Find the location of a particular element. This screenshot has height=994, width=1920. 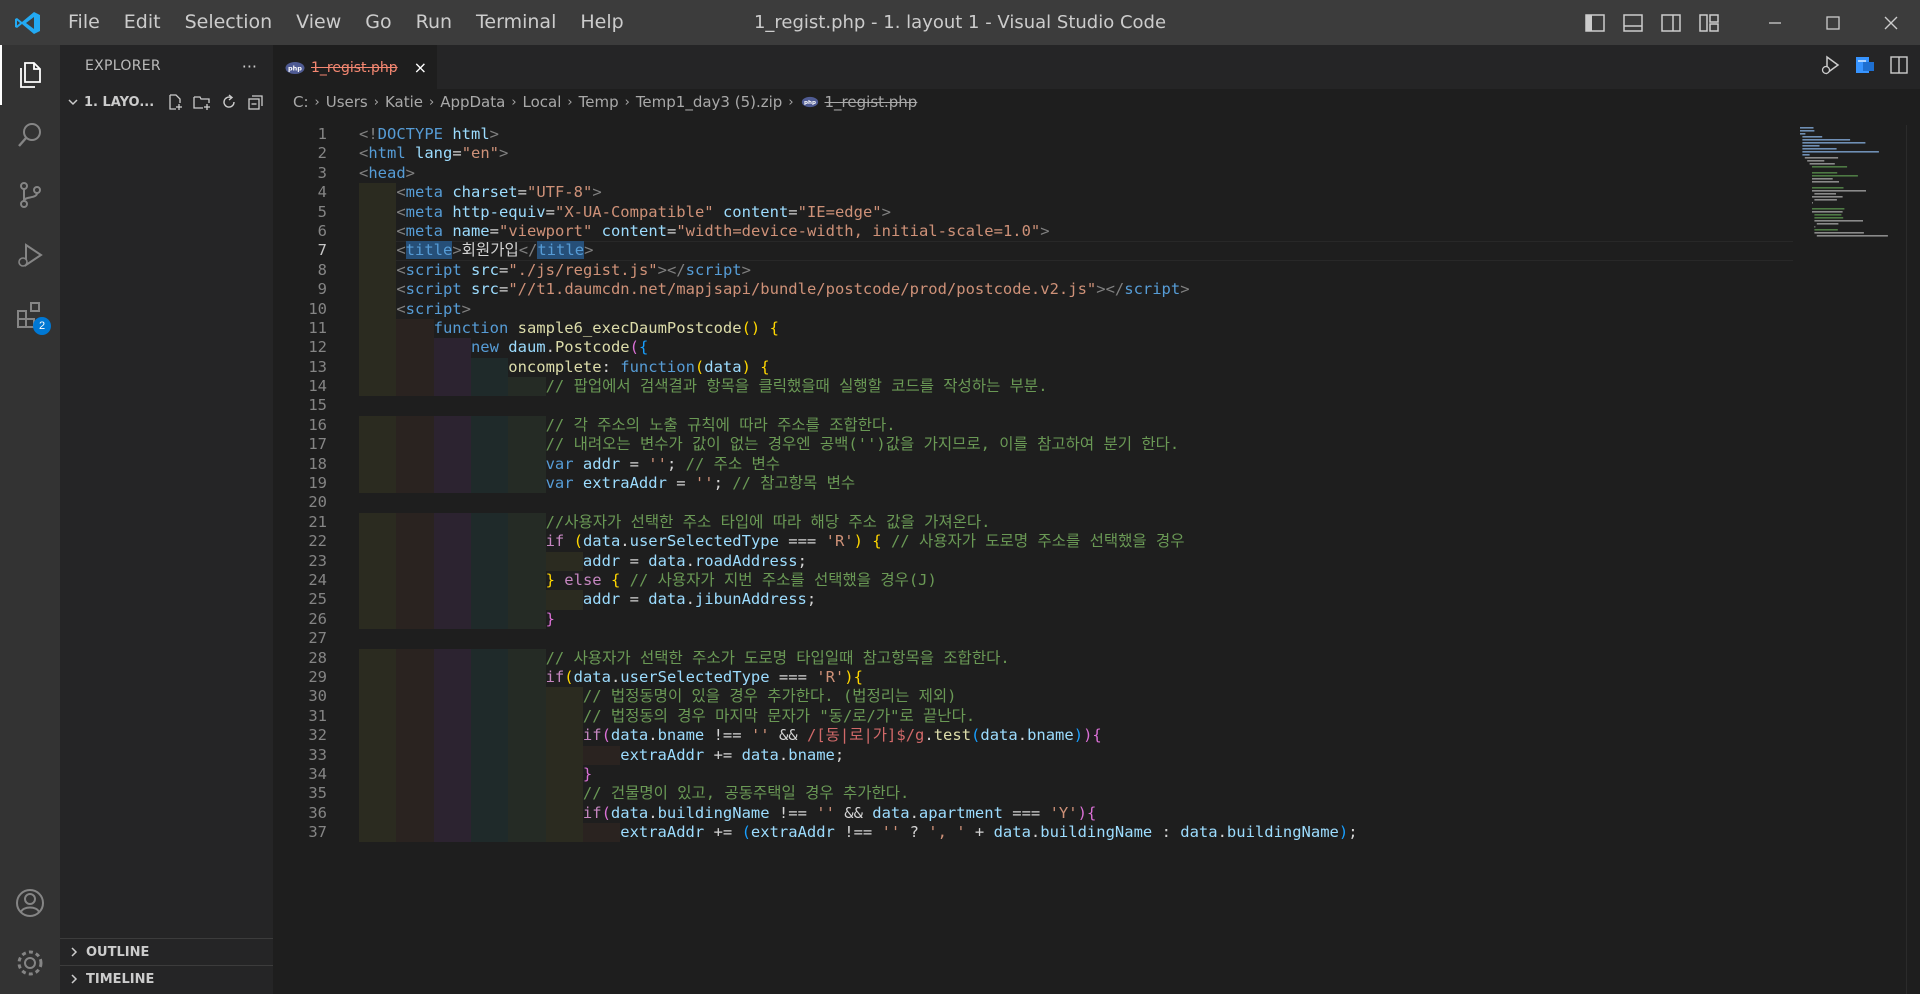

breadcrumb-file: 1_regist.php is located at coordinates (871, 102).